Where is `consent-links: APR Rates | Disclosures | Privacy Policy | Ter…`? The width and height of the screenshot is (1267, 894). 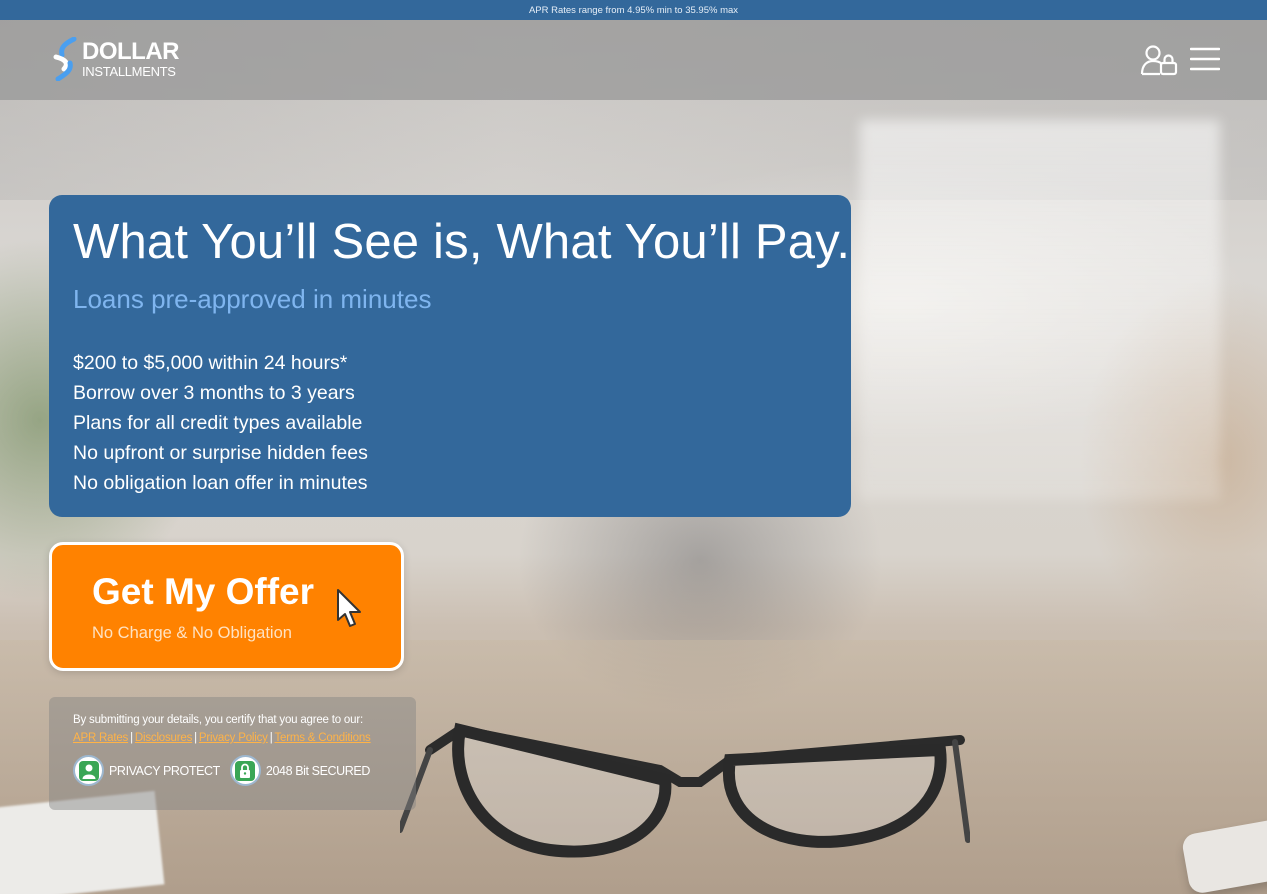 consent-links: APR Rates | Disclosures | Privacy Policy | Ter… is located at coordinates (232, 738).